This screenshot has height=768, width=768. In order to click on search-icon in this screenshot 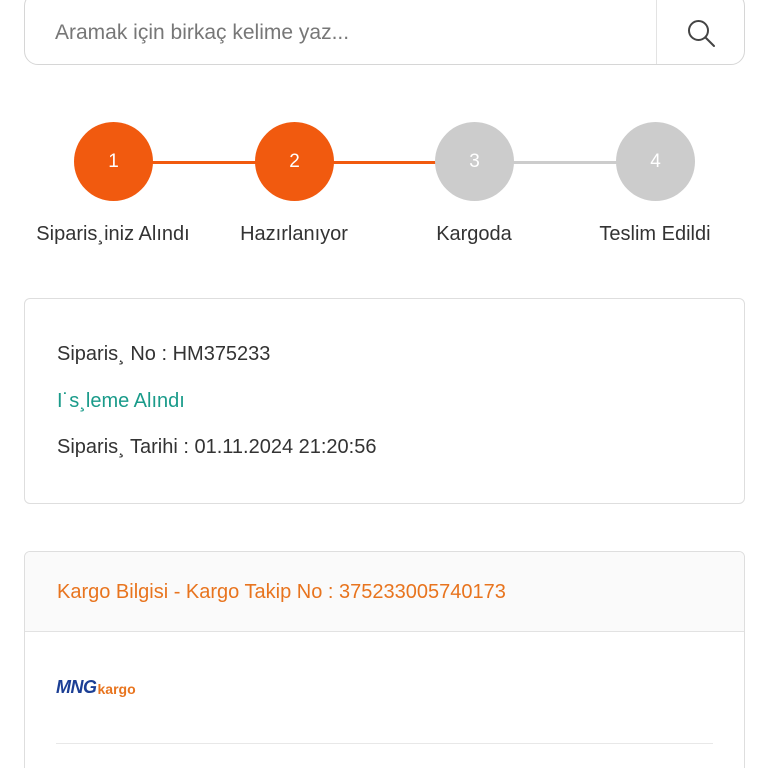, I will do `click(701, 33)`.